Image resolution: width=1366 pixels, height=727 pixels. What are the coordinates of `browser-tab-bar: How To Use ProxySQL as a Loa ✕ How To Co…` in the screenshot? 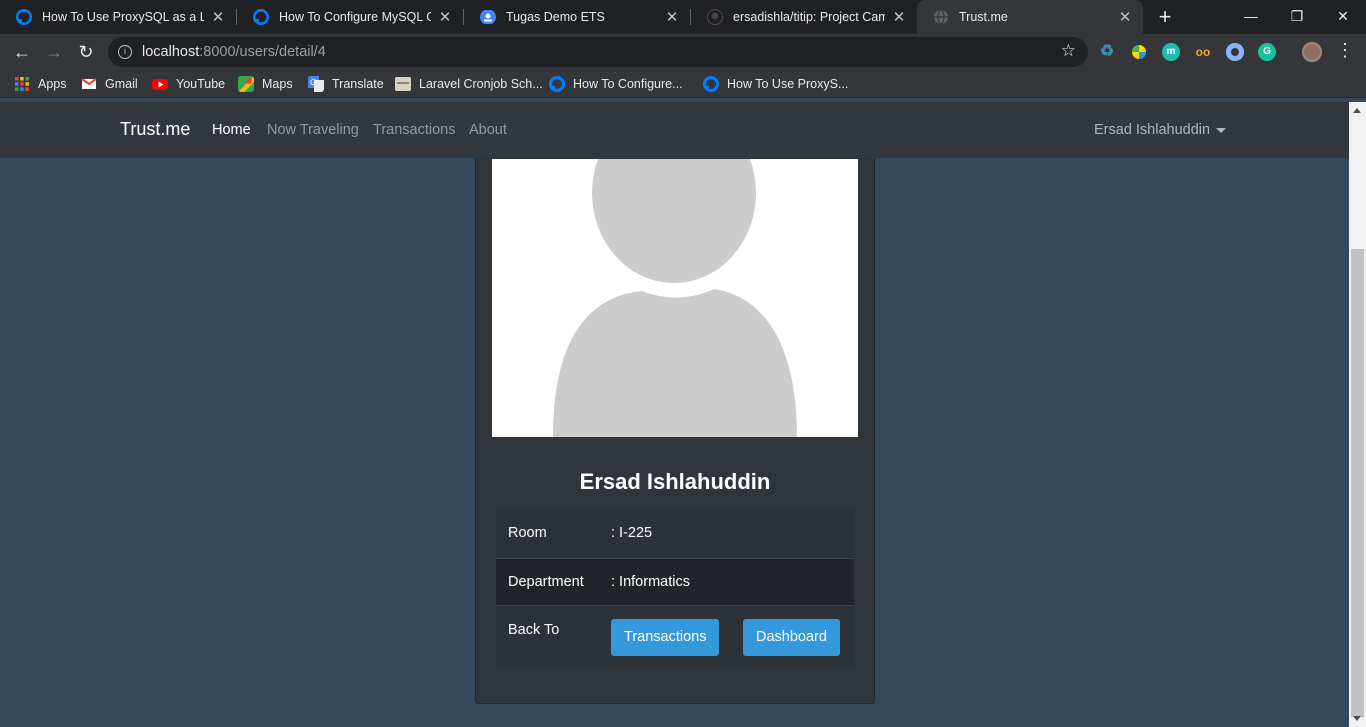 It's located at (683, 17).